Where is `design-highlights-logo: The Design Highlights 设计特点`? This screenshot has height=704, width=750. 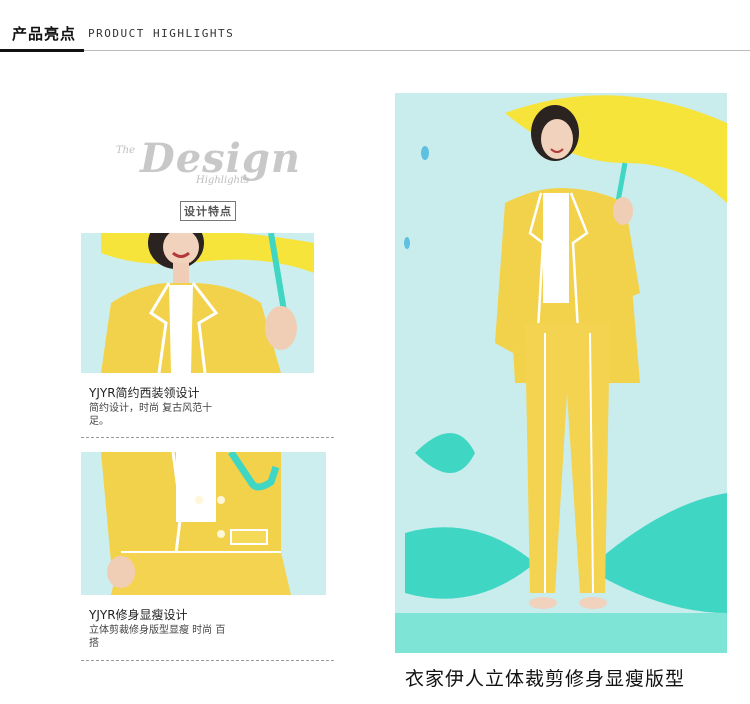
design-highlights-logo: The Design Highlights 设计特点 is located at coordinates (205, 180).